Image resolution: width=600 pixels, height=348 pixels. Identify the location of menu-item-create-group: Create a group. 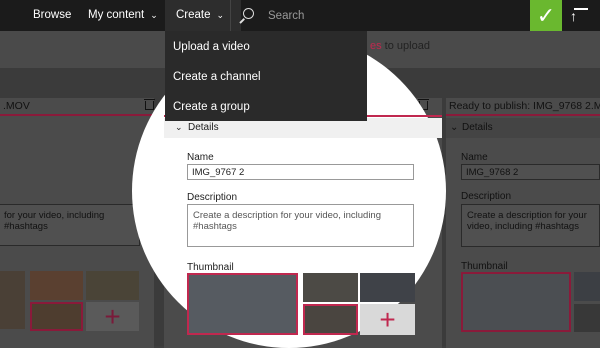
(266, 107).